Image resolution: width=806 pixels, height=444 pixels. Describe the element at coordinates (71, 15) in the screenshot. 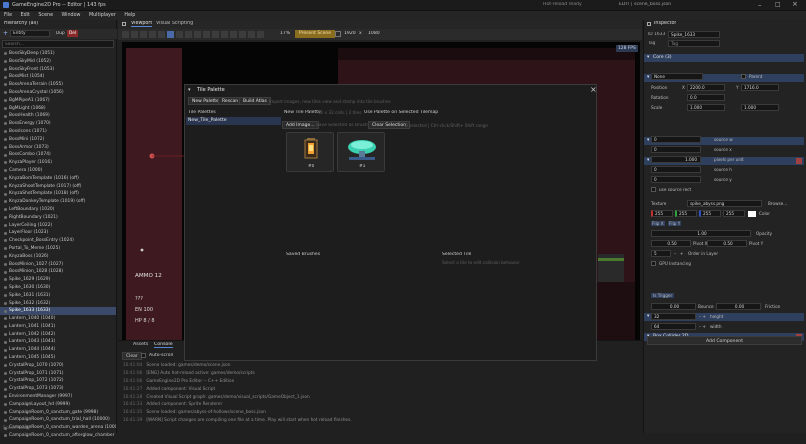

I see `menu-window: Window` at that location.